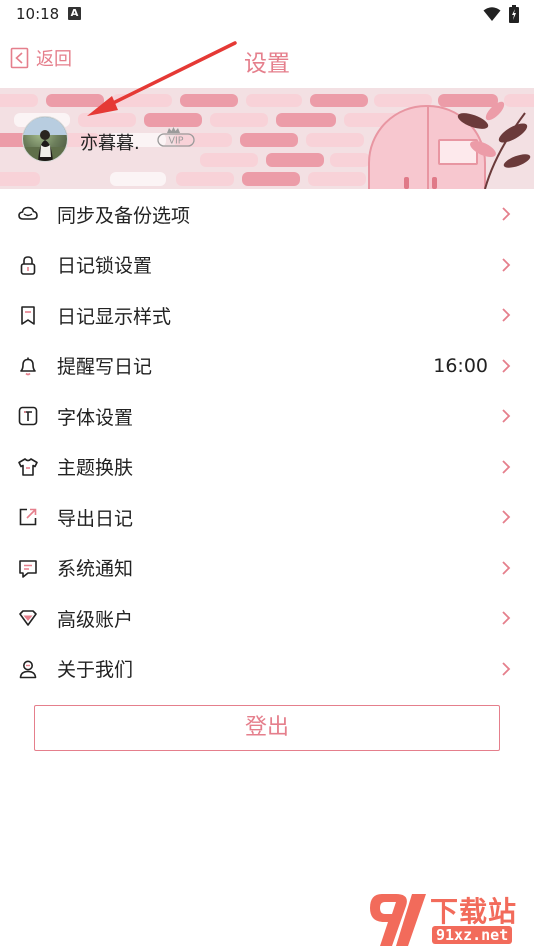 The width and height of the screenshot is (534, 950). I want to click on menu-item-label: 高级账户, so click(95, 619).